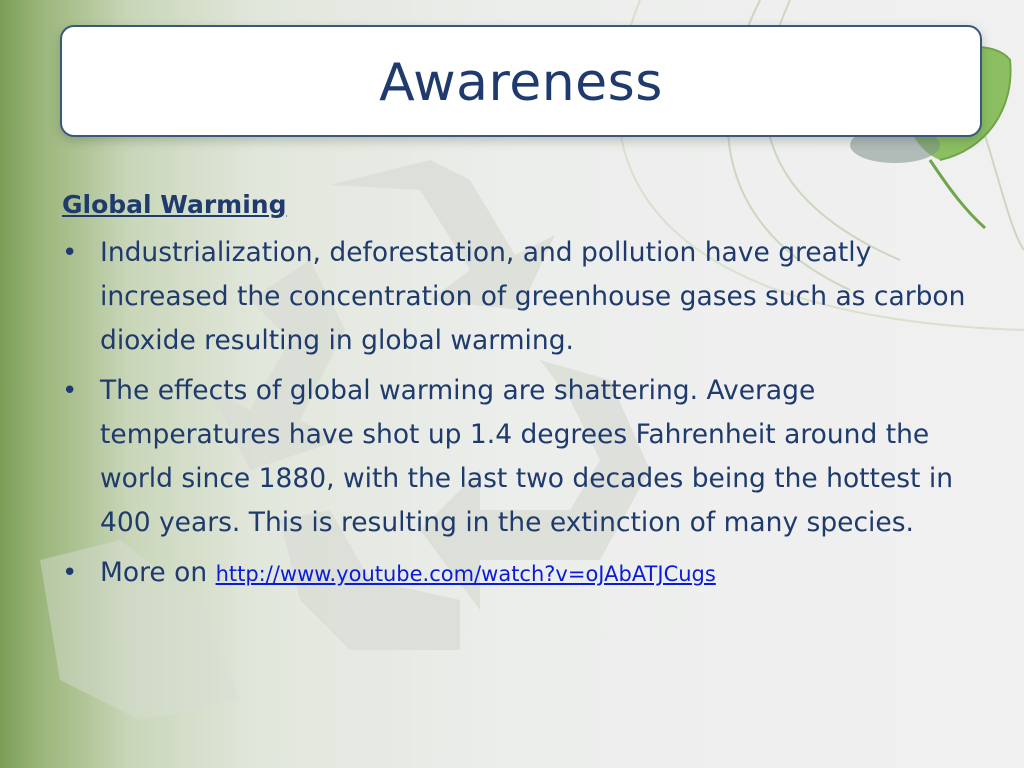  I want to click on more-on-label: More on, so click(158, 572).